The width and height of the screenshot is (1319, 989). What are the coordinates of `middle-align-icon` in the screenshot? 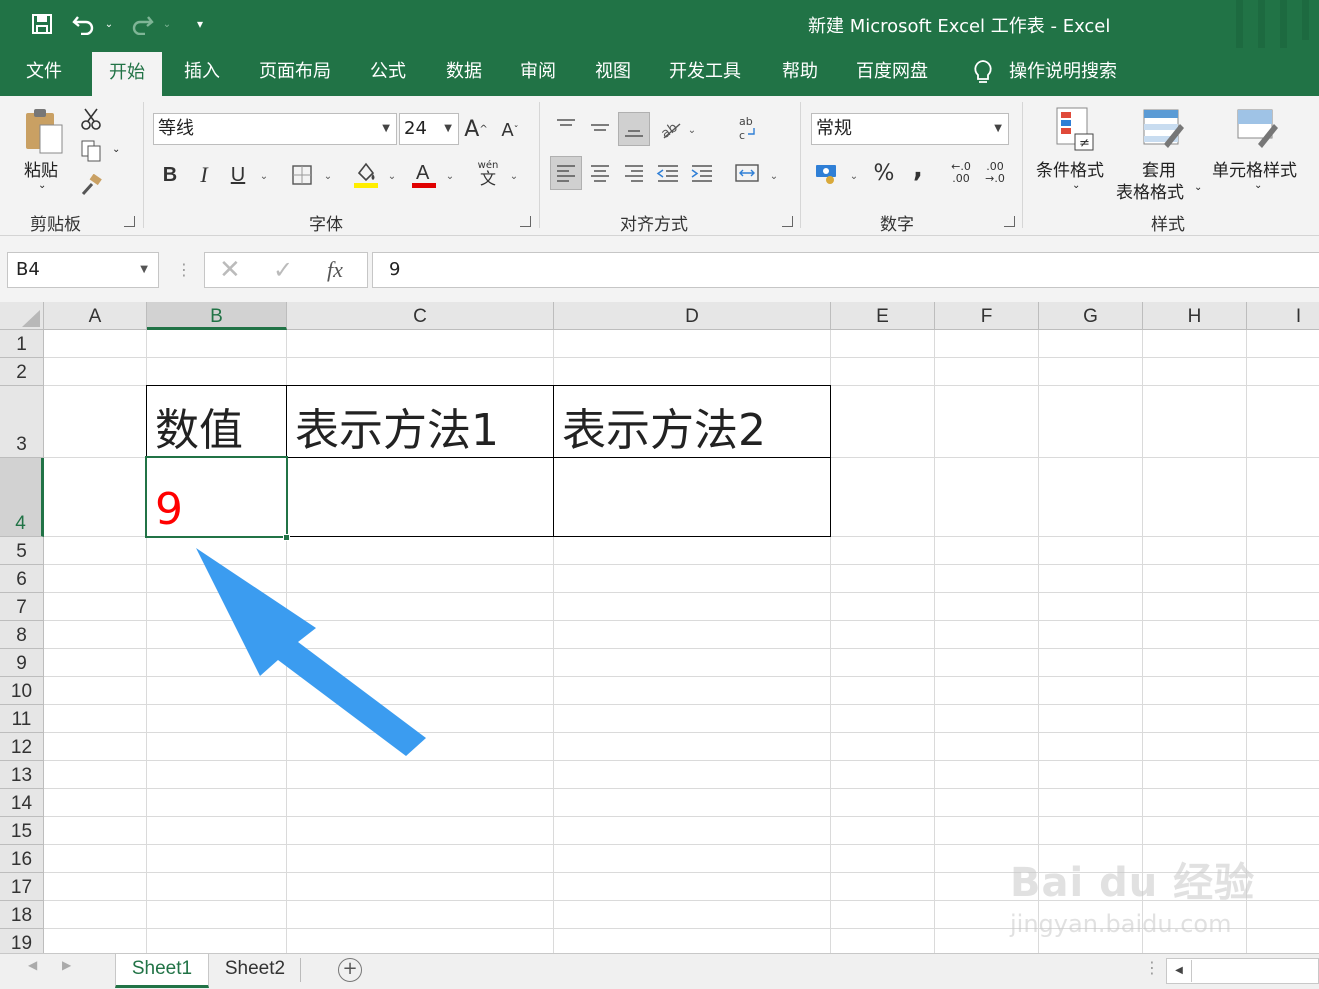 It's located at (600, 127).